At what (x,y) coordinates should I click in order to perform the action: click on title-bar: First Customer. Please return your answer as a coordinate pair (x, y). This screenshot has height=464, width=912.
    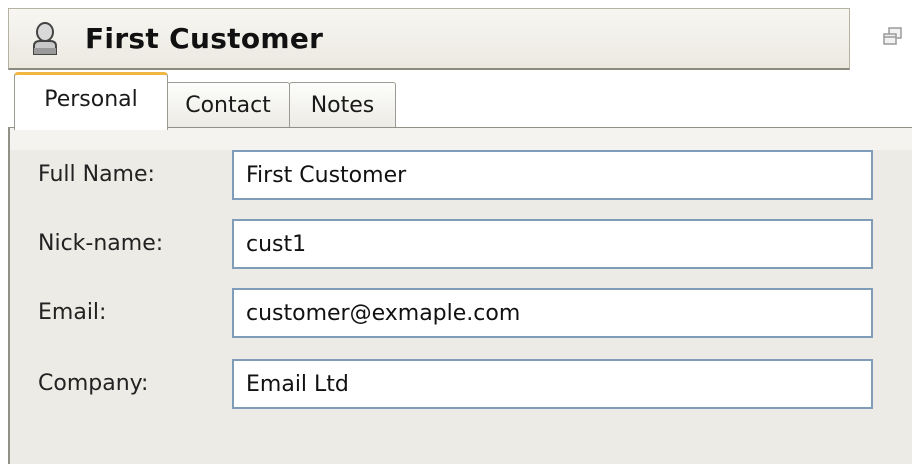
    Looking at the image, I should click on (429, 39).